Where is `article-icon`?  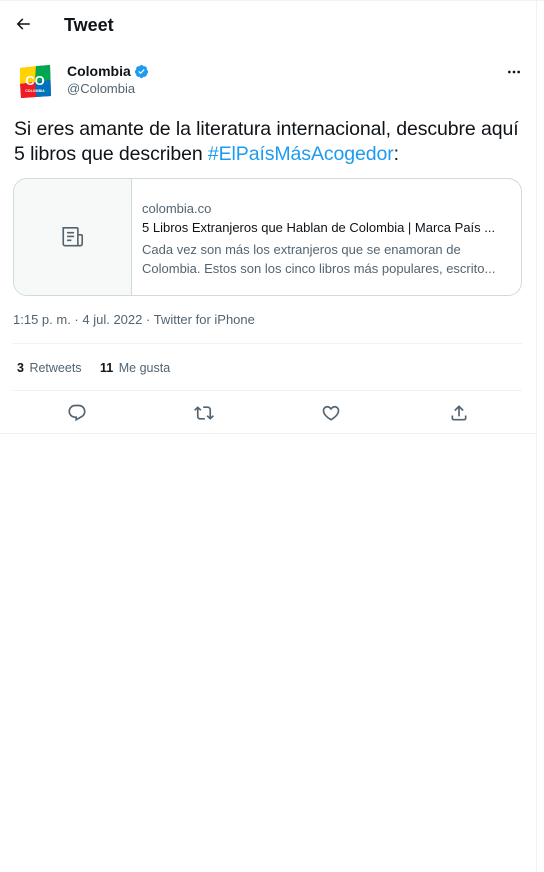 article-icon is located at coordinates (72, 236).